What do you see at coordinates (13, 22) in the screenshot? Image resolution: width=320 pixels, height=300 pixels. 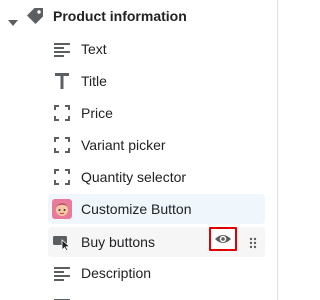 I see `chevron-down-icon` at bounding box center [13, 22].